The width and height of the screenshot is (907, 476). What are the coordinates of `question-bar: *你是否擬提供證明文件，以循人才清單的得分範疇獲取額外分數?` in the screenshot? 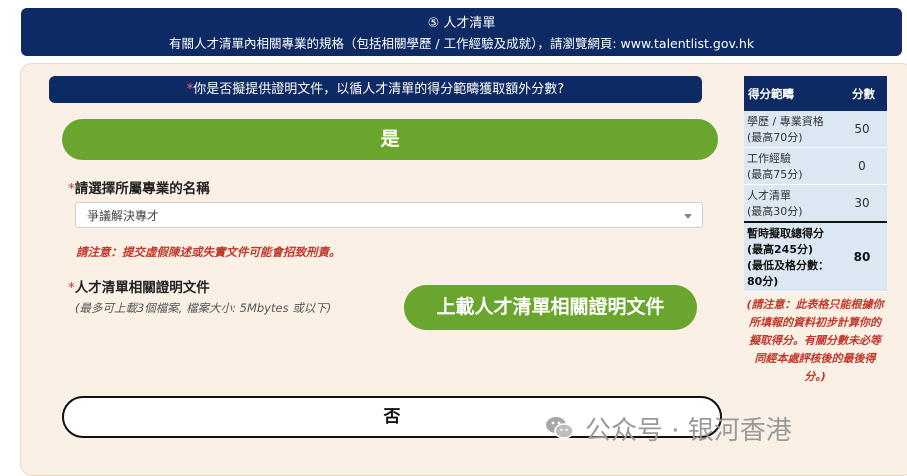 It's located at (375, 89).